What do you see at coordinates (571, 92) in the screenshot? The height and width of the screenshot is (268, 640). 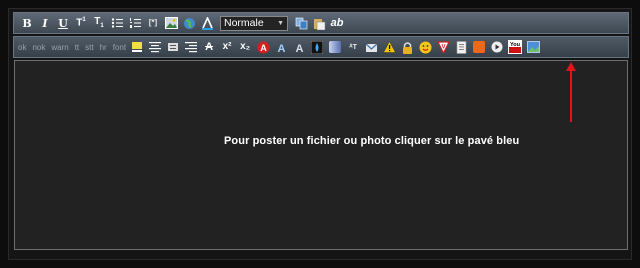 I see `red-arrow-icon` at bounding box center [571, 92].